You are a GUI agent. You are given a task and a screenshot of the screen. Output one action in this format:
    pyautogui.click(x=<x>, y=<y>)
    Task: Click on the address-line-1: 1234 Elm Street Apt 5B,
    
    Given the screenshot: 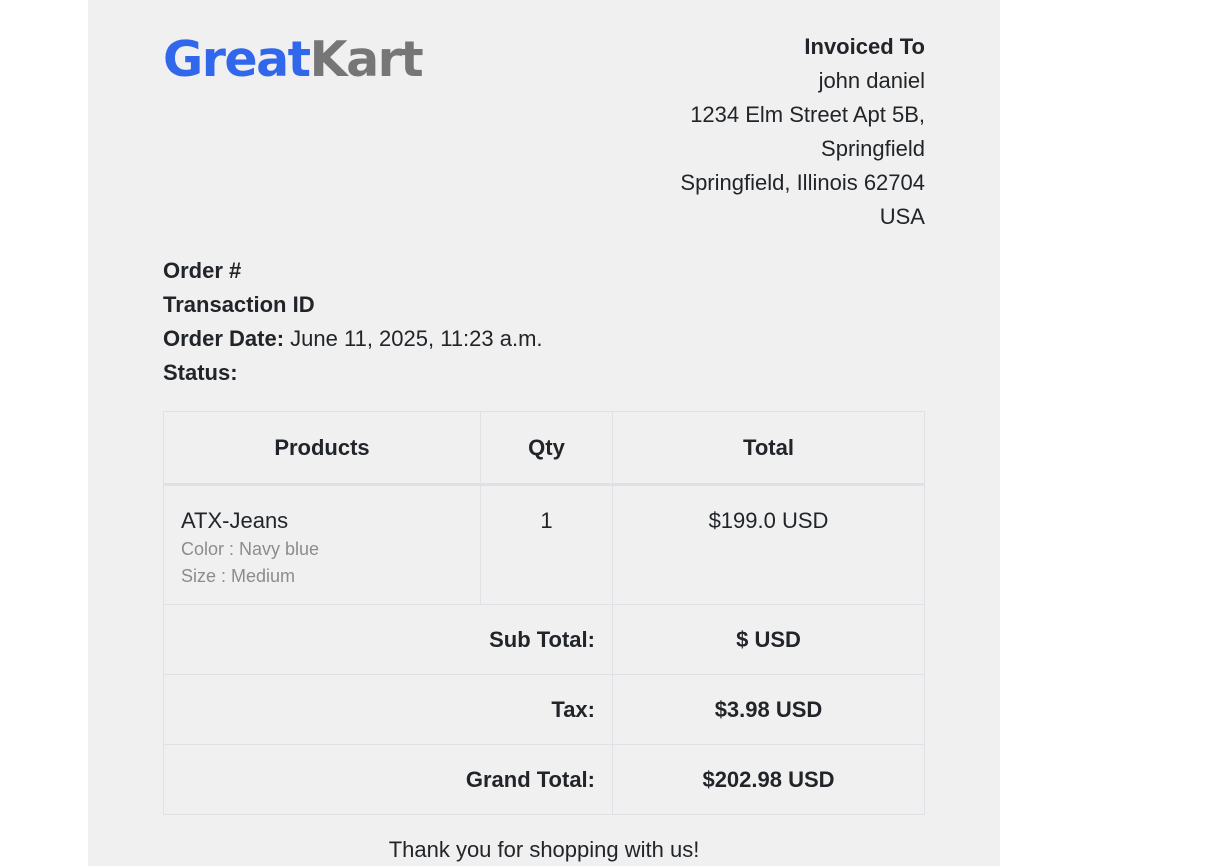 What is the action you would take?
    pyautogui.click(x=807, y=114)
    